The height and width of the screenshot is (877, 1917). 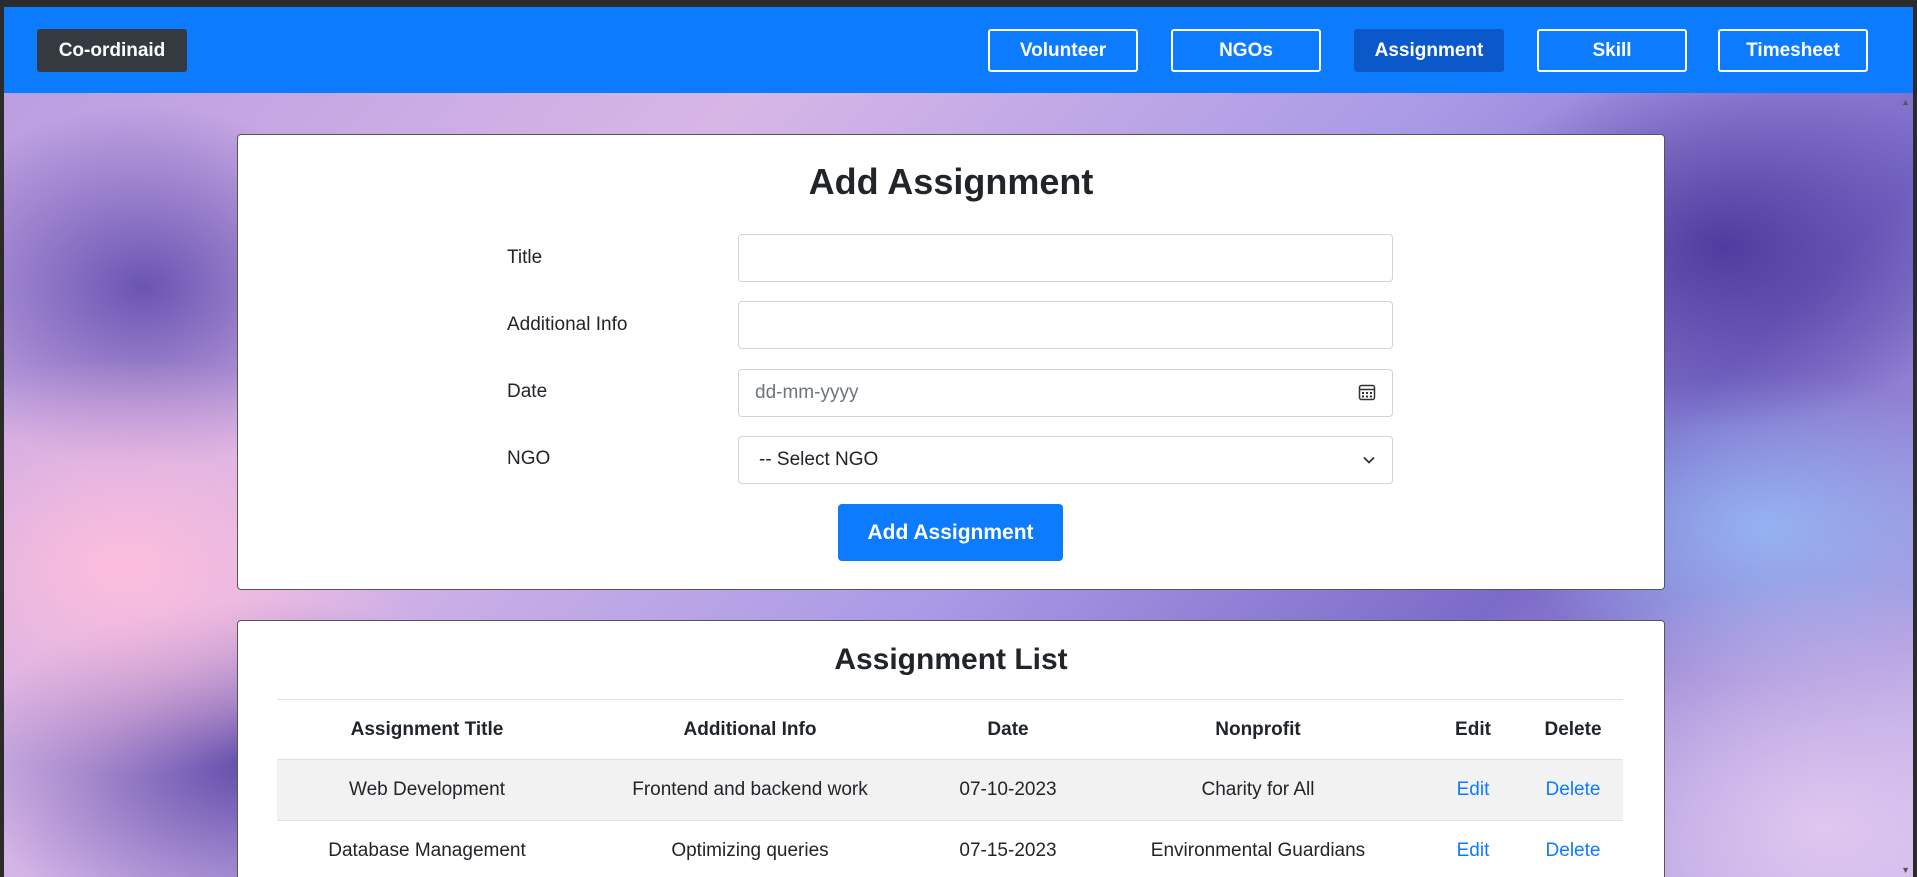 What do you see at coordinates (1258, 729) in the screenshot?
I see `col-nonprofit: Nonprofit` at bounding box center [1258, 729].